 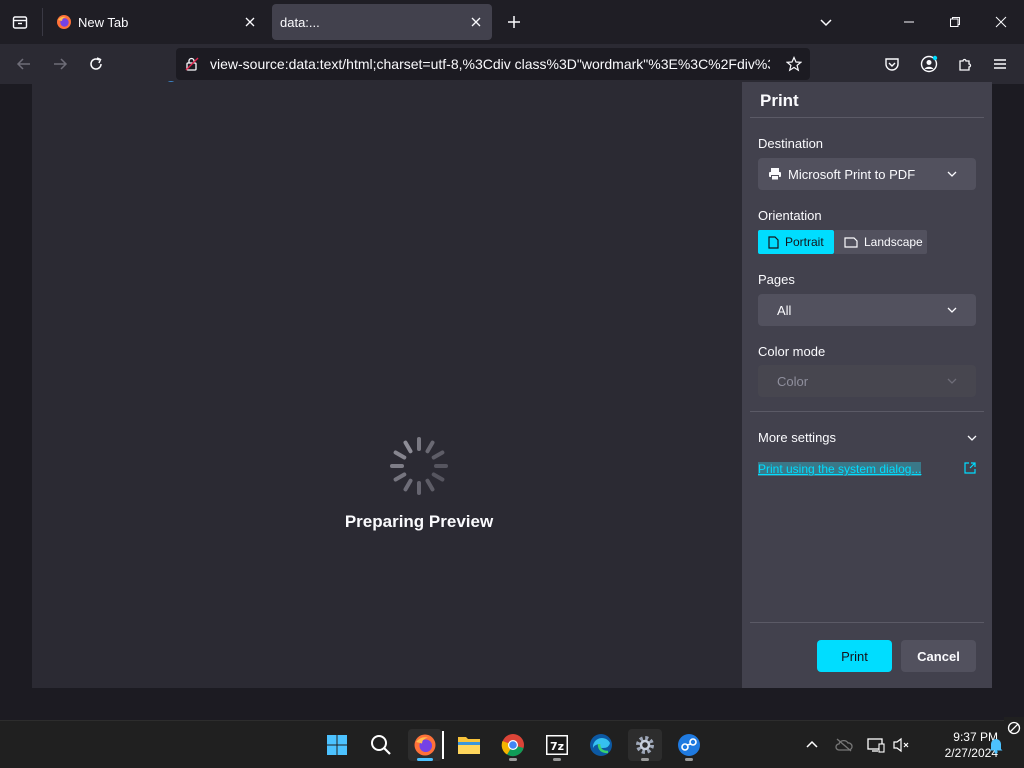 What do you see at coordinates (425, 759) in the screenshot?
I see `active-indicator` at bounding box center [425, 759].